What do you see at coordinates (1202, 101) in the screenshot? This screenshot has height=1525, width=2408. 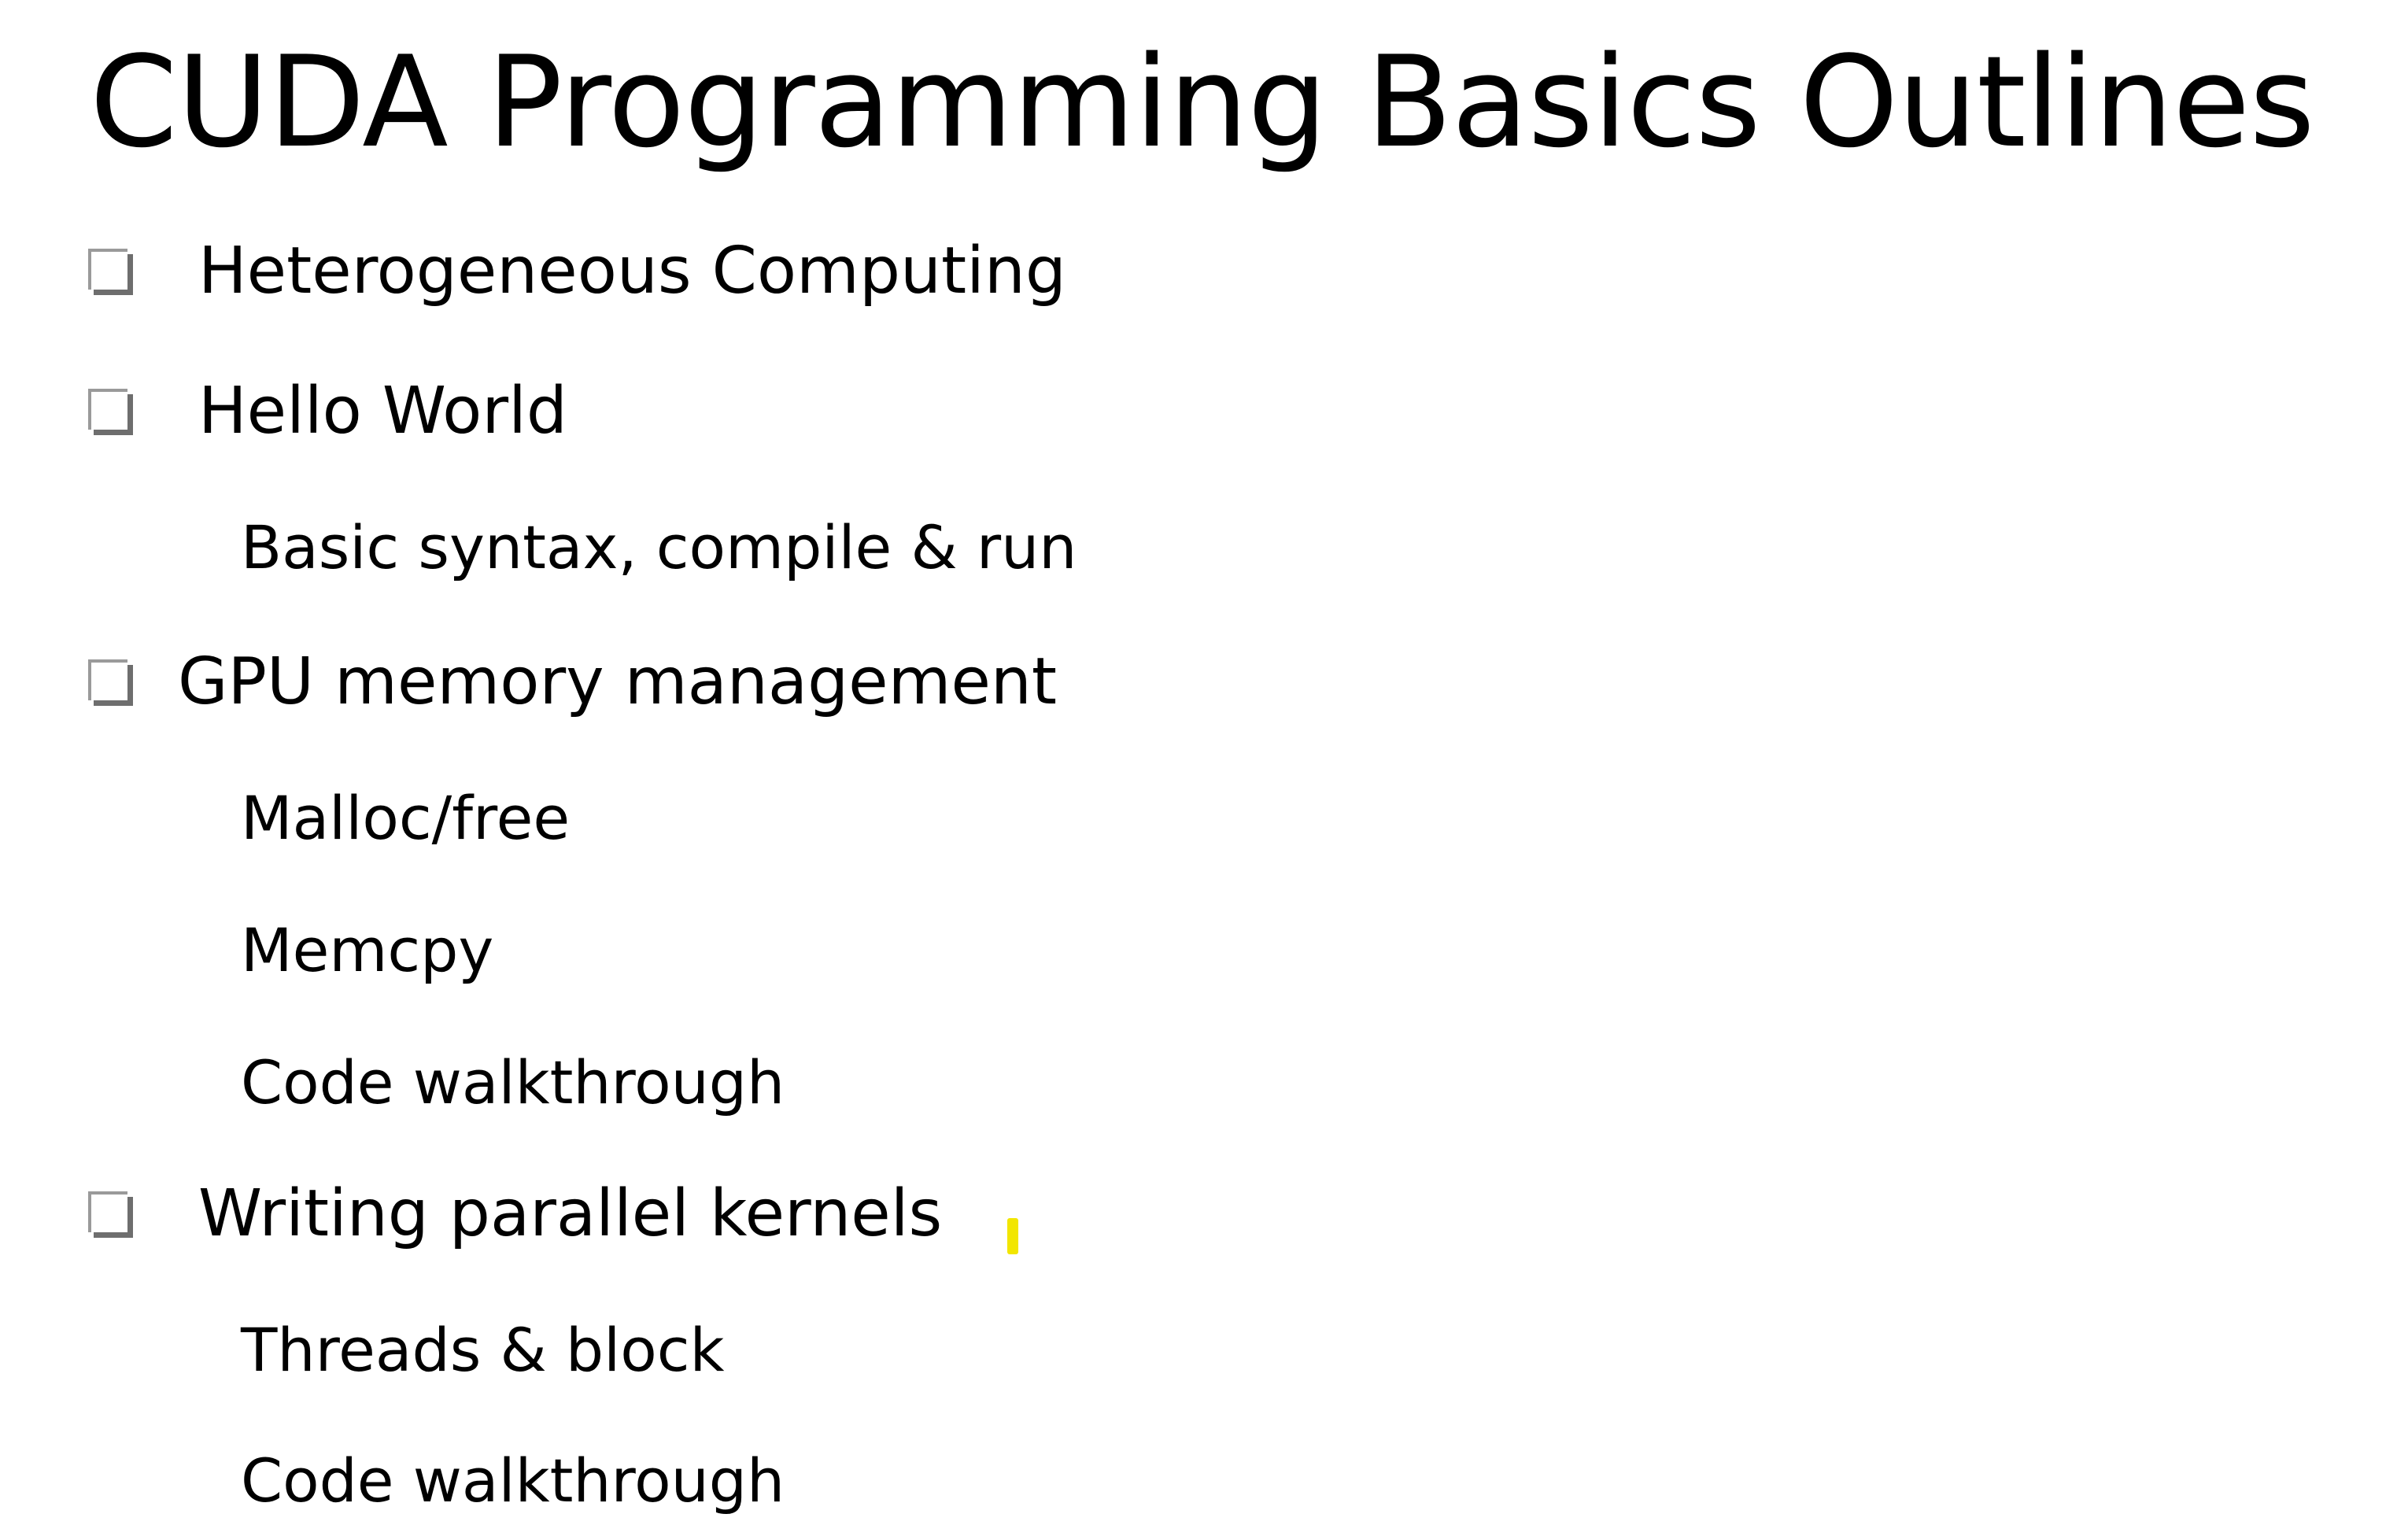 I see `slide-title: CUDA Programming Basics Outlines` at bounding box center [1202, 101].